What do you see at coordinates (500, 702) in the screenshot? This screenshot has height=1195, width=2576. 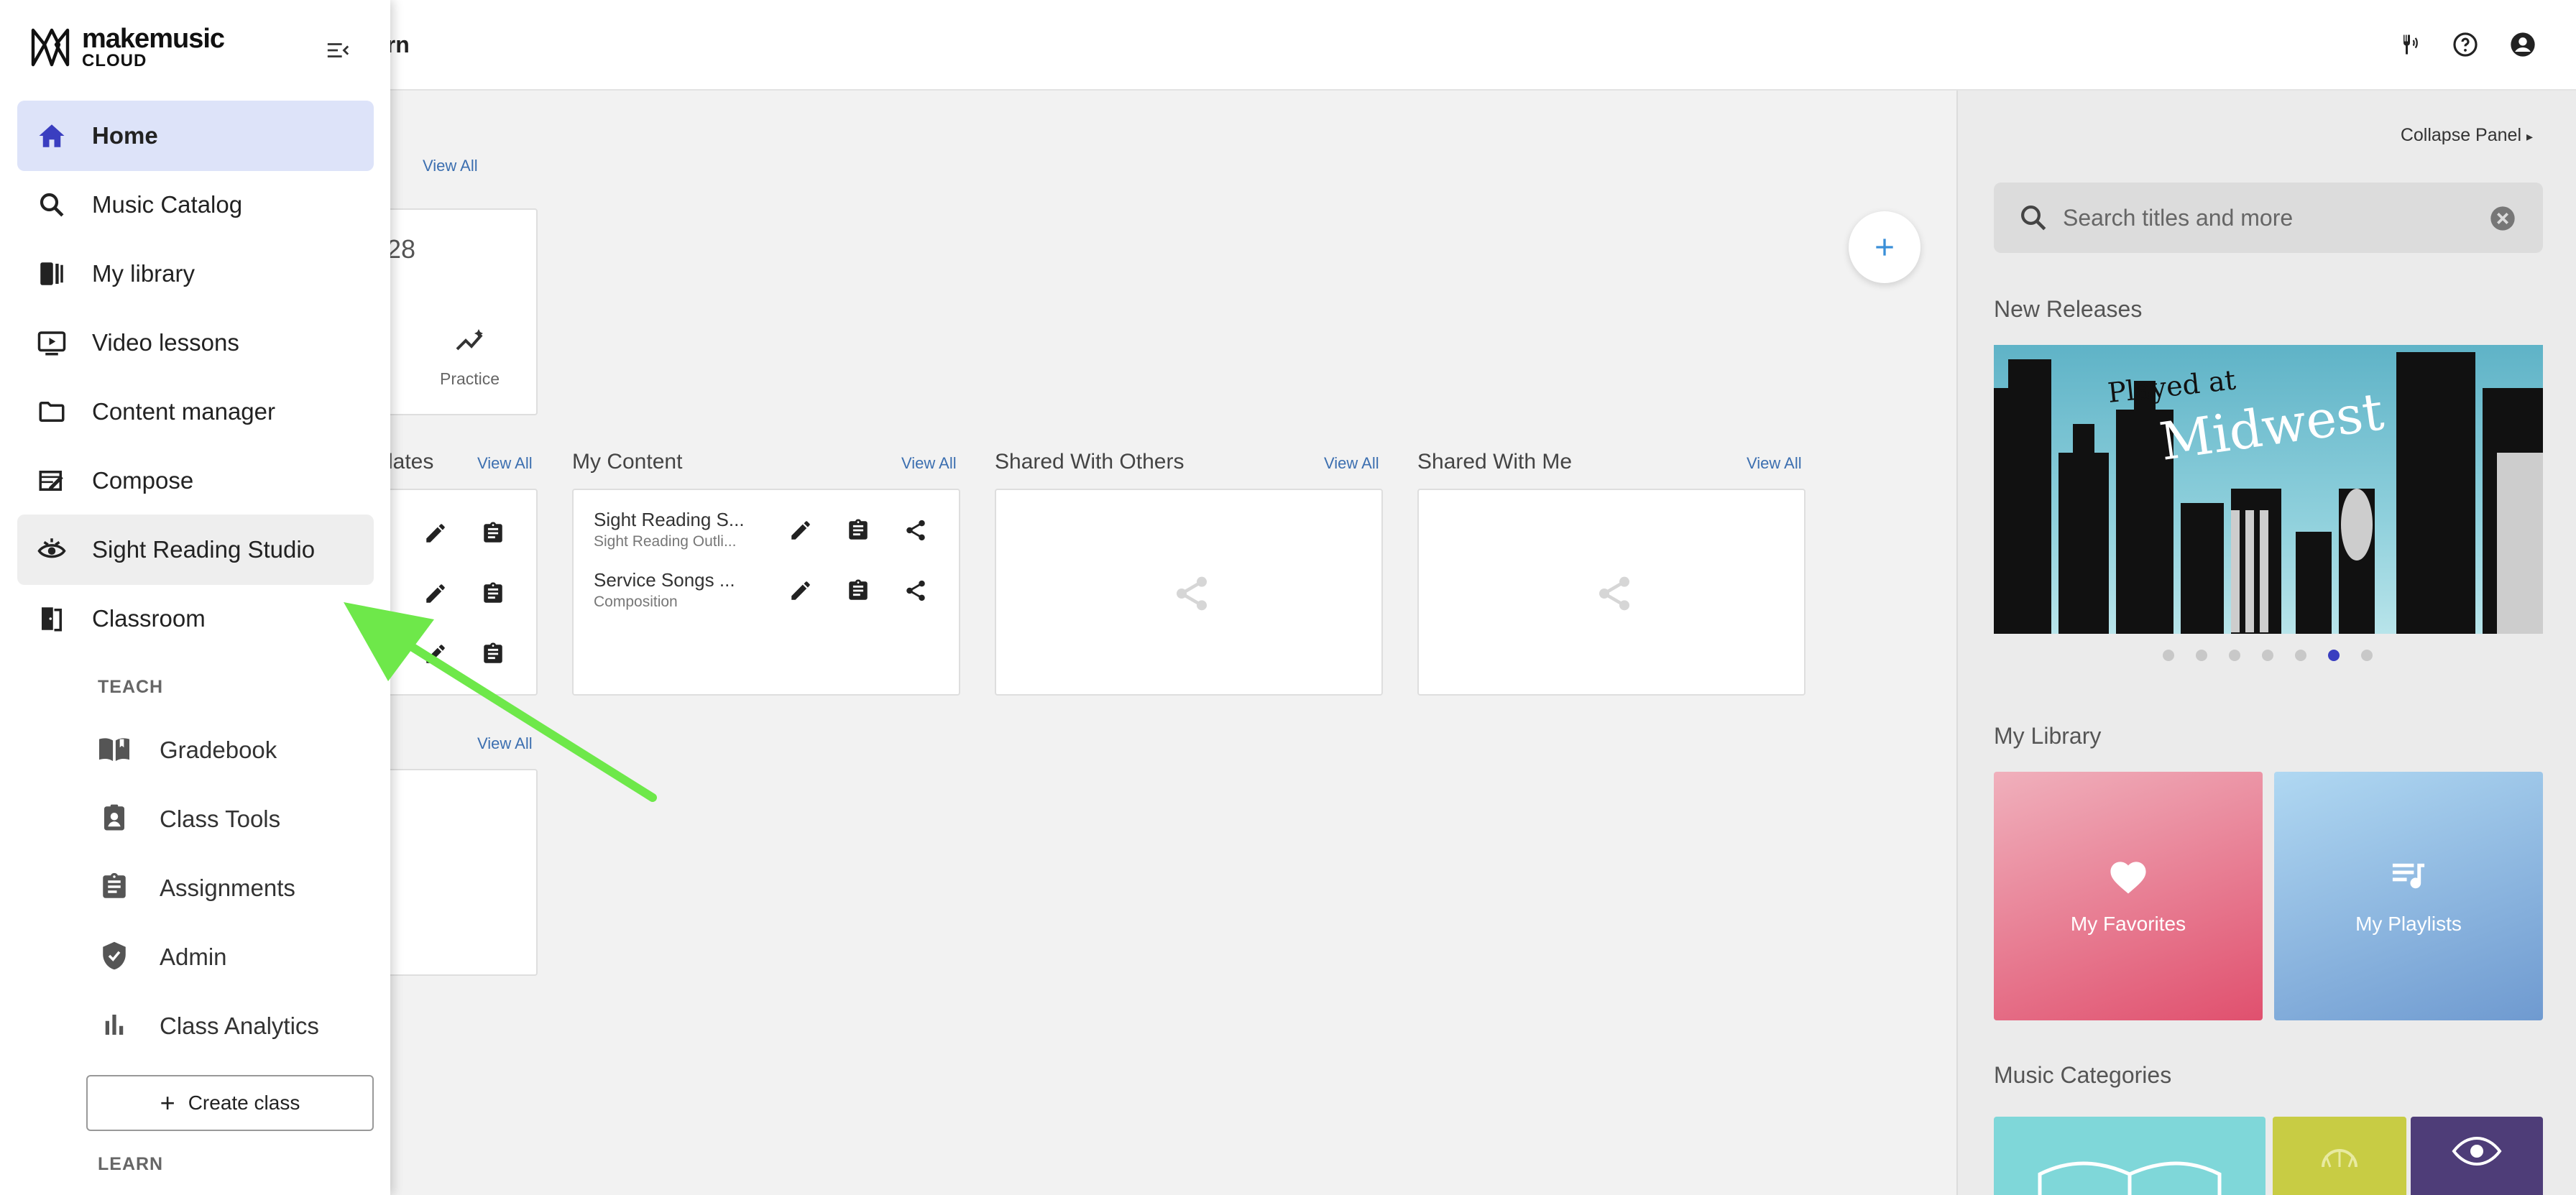 I see `annotation-arrow` at bounding box center [500, 702].